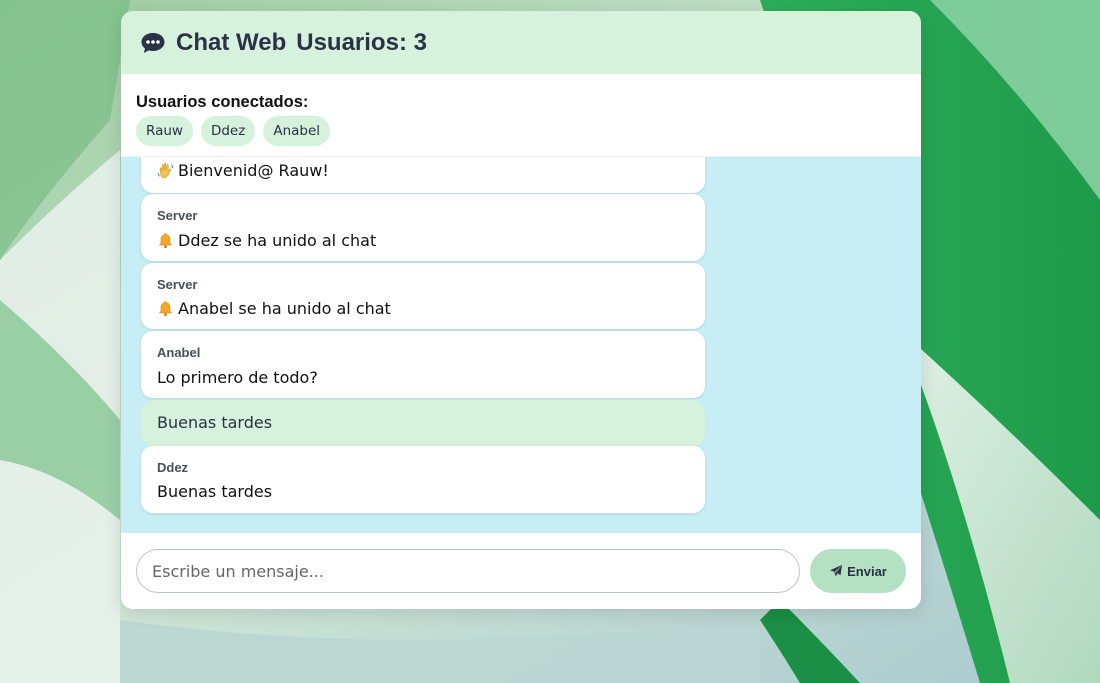  Describe the element at coordinates (274, 308) in the screenshot. I see `message-text: Anabel se ha unido al chat` at that location.